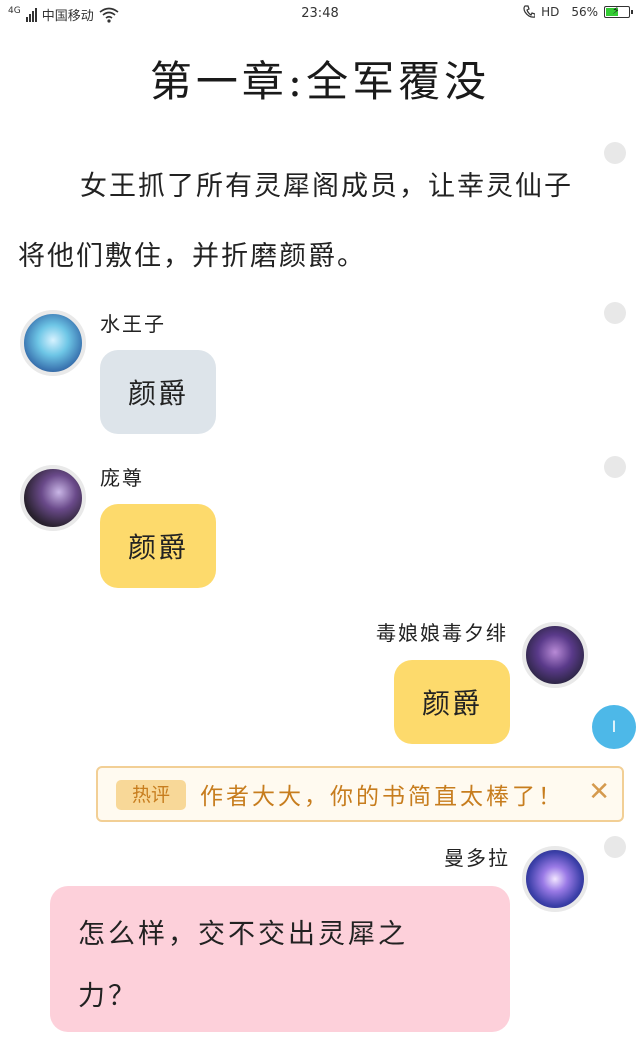 This screenshot has width=640, height=1046. What do you see at coordinates (477, 858) in the screenshot?
I see `speaker-name: 曼多拉` at bounding box center [477, 858].